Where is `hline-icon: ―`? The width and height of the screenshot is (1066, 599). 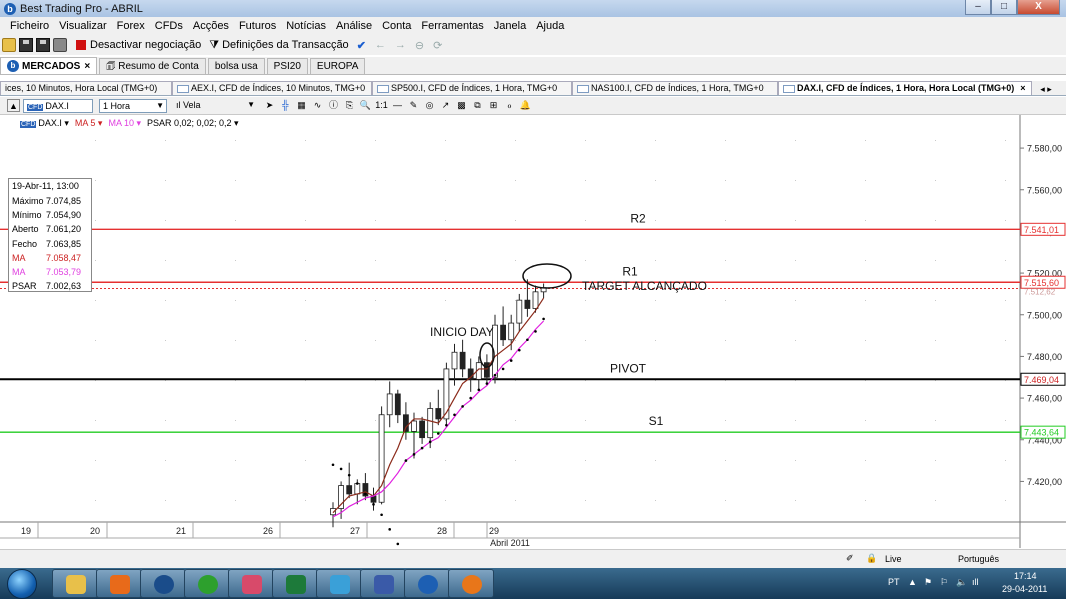
hline-icon: ― is located at coordinates (397, 105).